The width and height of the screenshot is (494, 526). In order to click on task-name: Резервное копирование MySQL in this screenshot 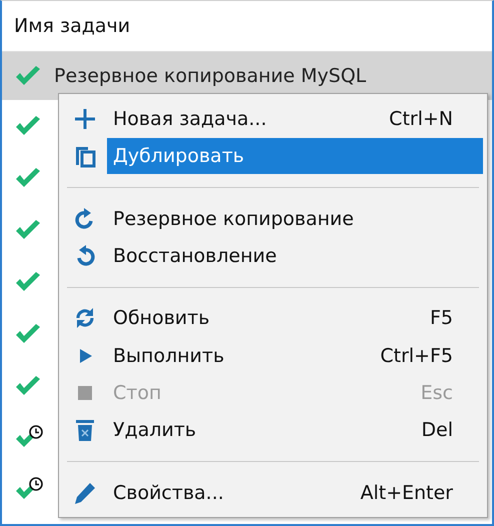, I will do `click(210, 76)`.